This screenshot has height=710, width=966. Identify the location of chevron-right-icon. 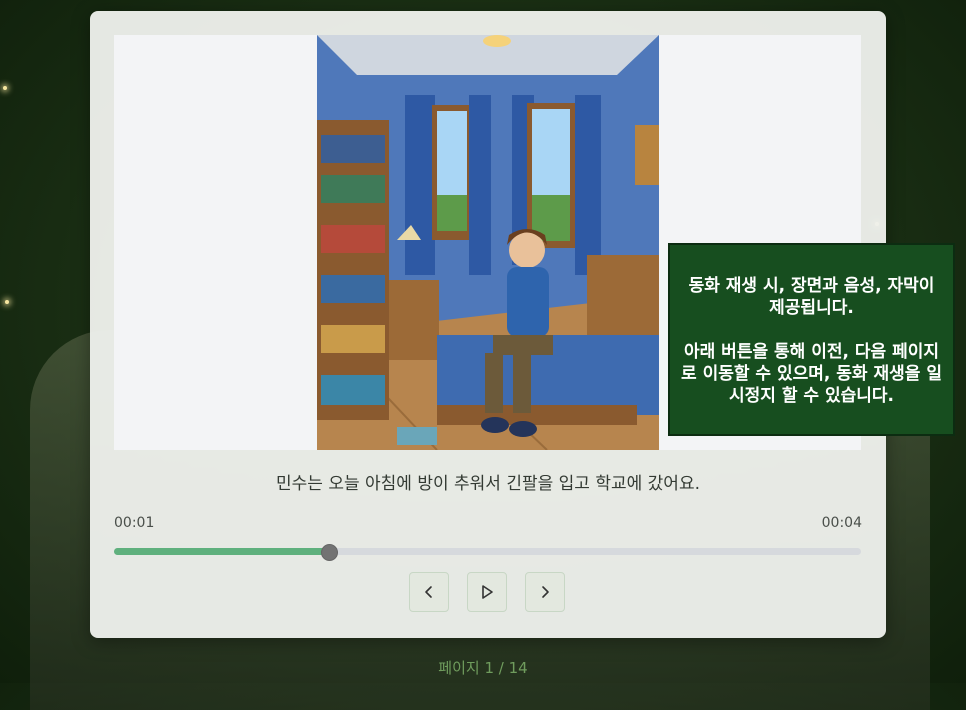
(545, 592).